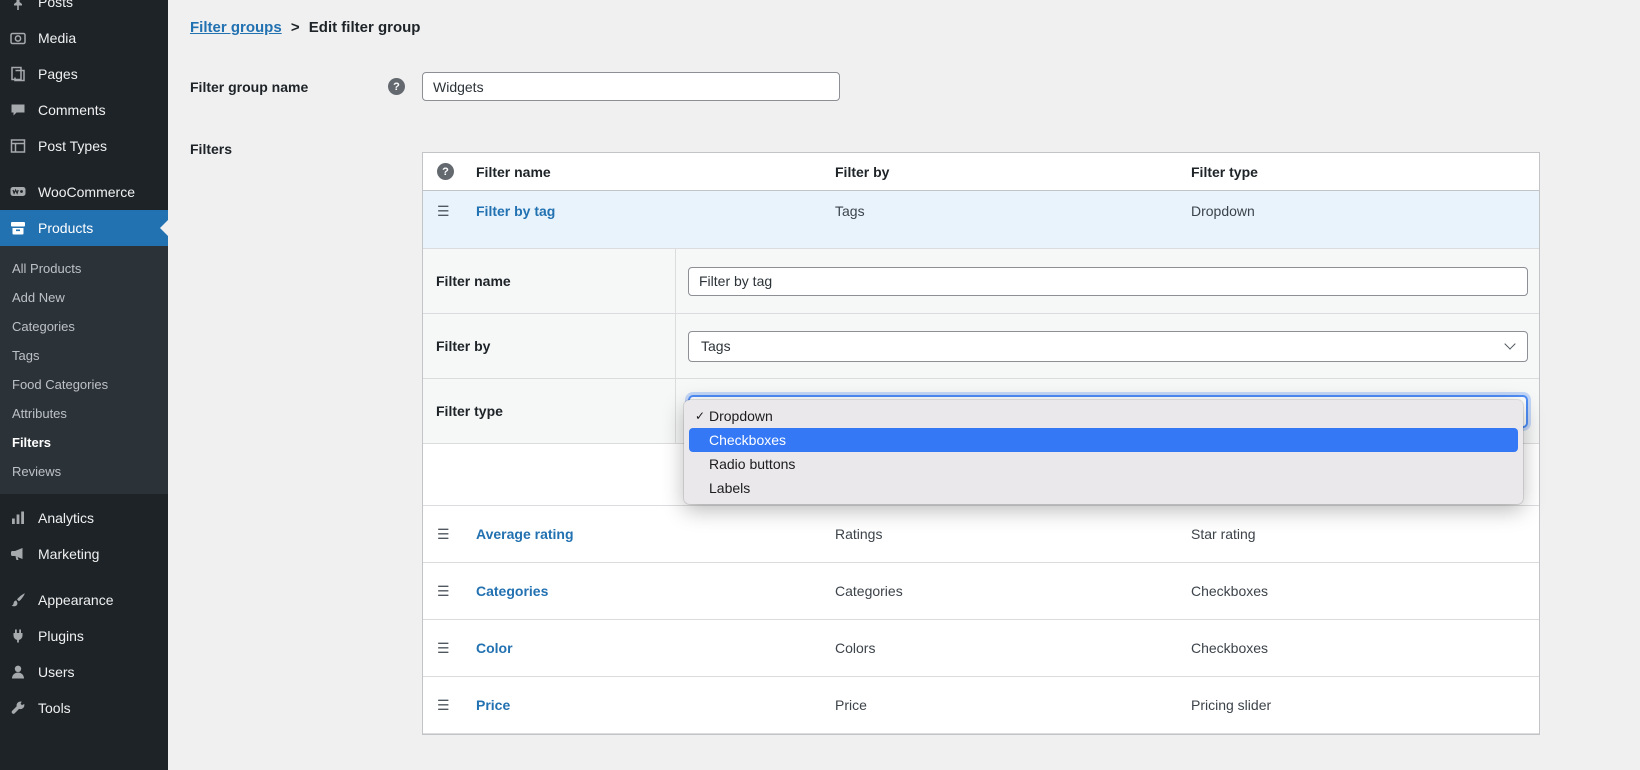  Describe the element at coordinates (513, 171) in the screenshot. I see `column-header-filter-name: Filter name` at that location.